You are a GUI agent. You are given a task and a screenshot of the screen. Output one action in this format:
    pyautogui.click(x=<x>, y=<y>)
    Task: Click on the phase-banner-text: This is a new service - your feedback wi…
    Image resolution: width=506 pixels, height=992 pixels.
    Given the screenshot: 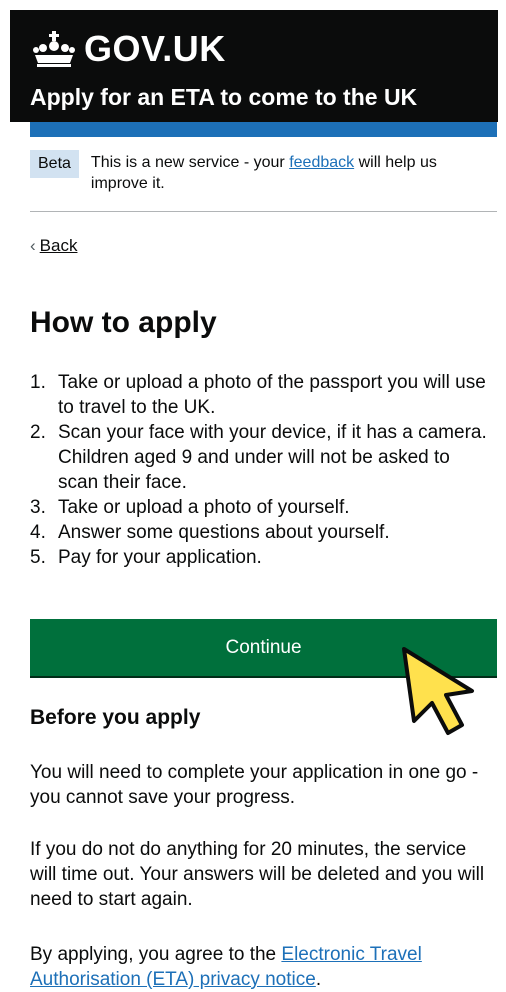 What is the action you would take?
    pyautogui.click(x=263, y=173)
    